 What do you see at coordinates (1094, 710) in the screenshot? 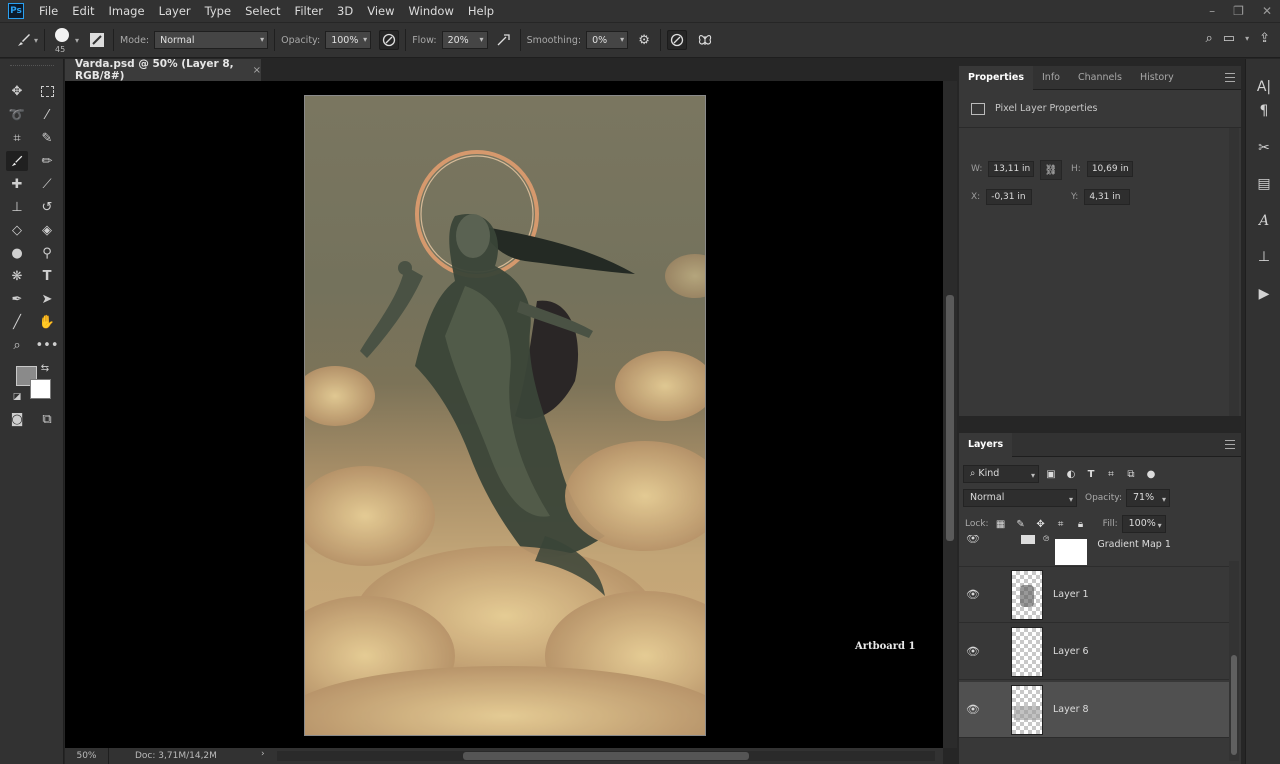
I see `layer-row-layer-8: 👁︎ Layer 8` at bounding box center [1094, 710].